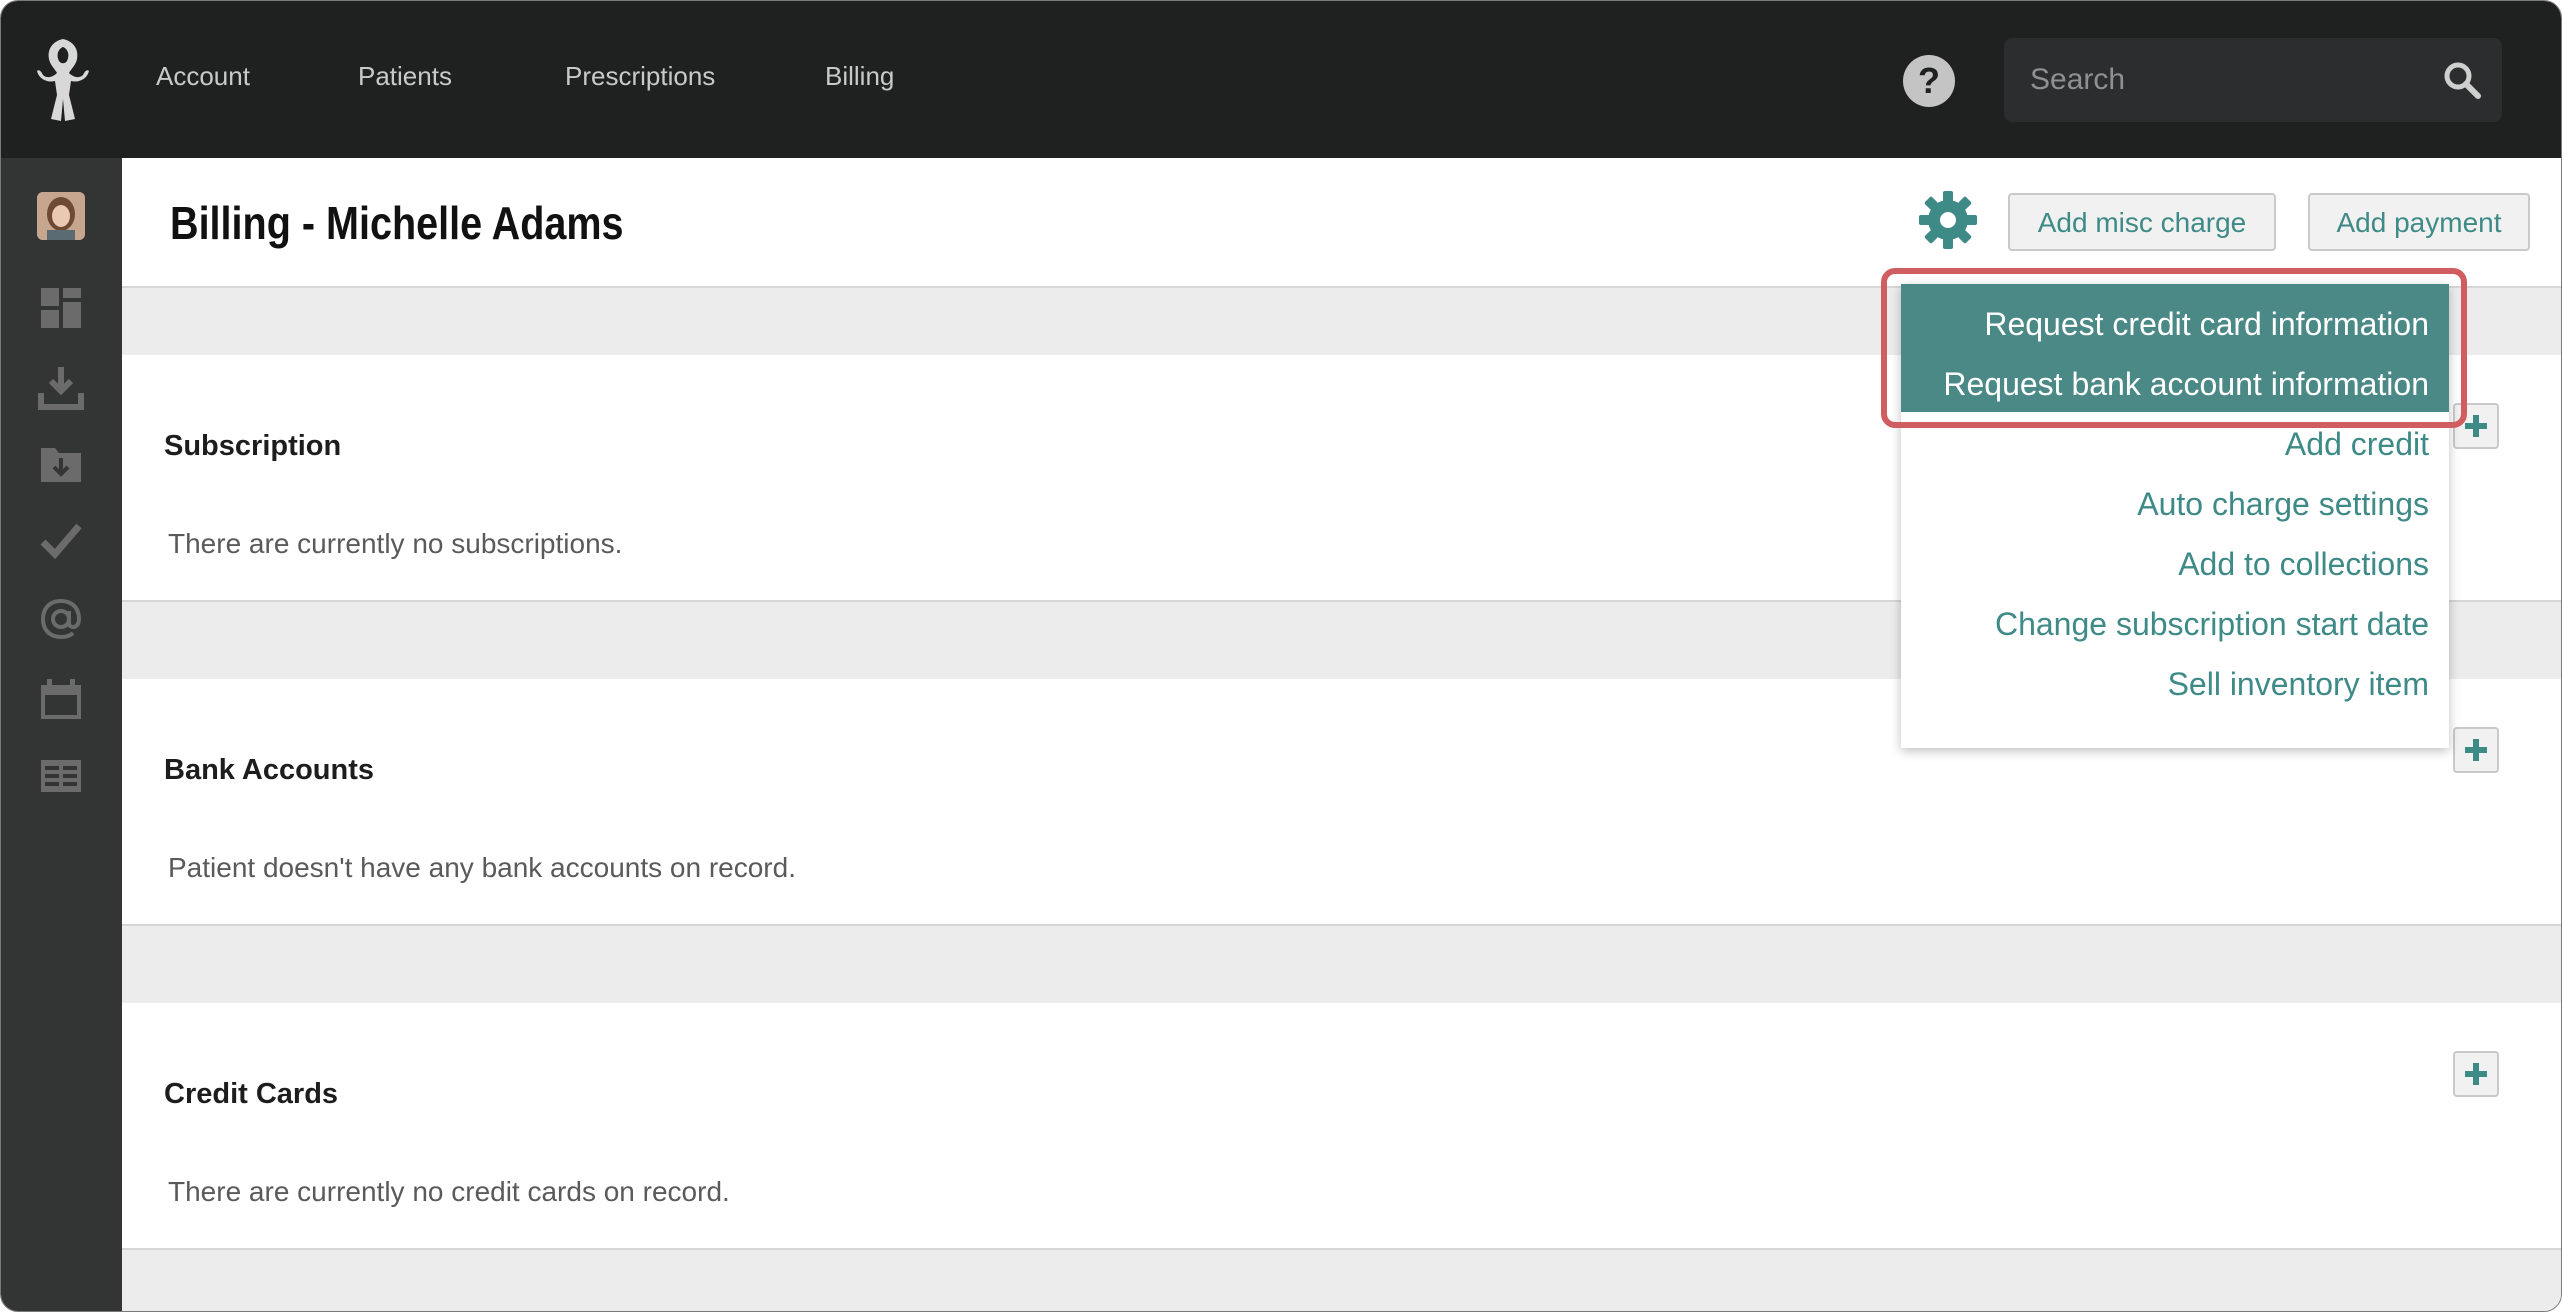 The image size is (2562, 1312). What do you see at coordinates (1948, 220) in the screenshot?
I see `gear-icon` at bounding box center [1948, 220].